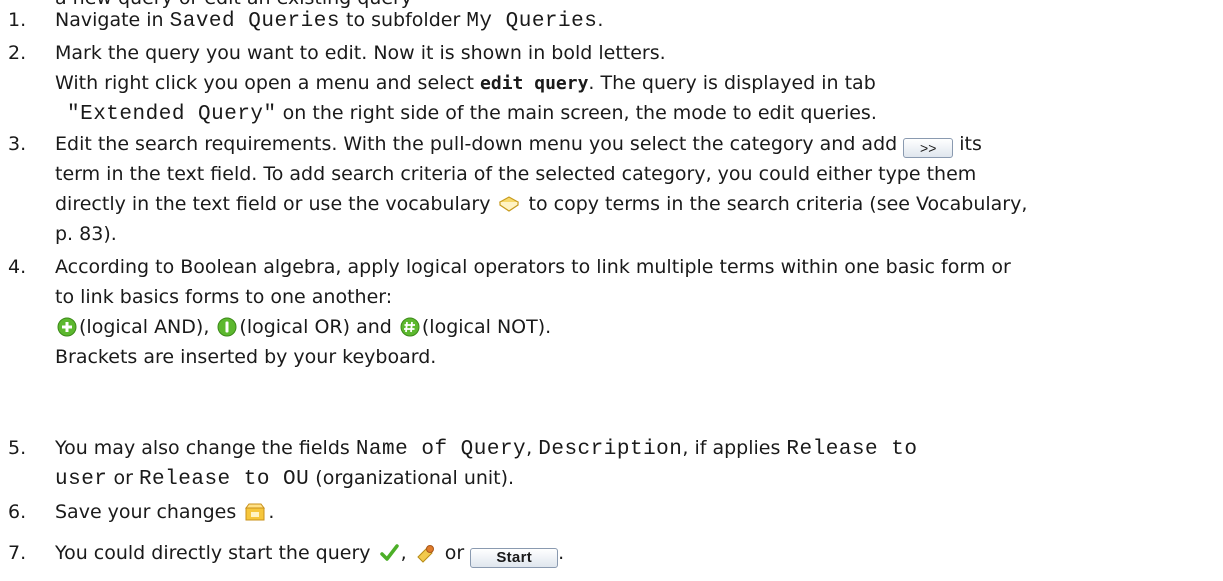 This screenshot has width=1223, height=581. I want to click on start-button: Start, so click(514, 558).